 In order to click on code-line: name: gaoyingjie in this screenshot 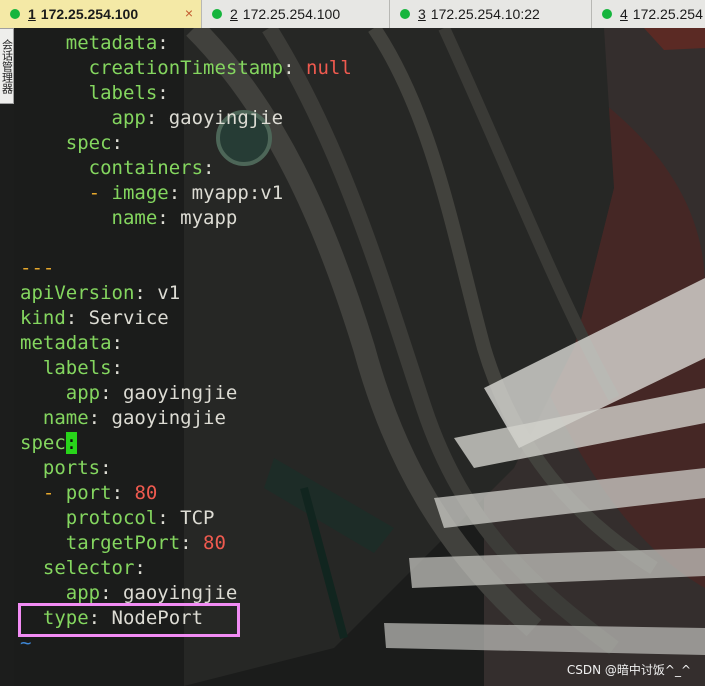, I will do `click(134, 418)`.